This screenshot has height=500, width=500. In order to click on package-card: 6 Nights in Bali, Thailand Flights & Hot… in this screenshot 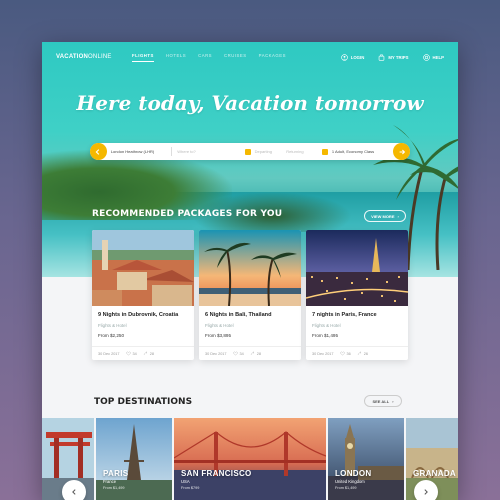, I will do `click(250, 295)`.